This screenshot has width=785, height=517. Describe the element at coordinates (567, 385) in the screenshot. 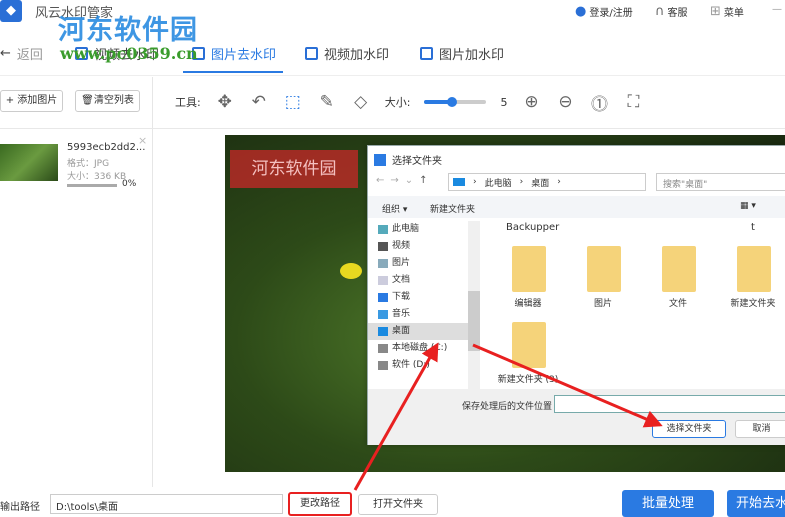

I see `arrow-to-select-button` at that location.